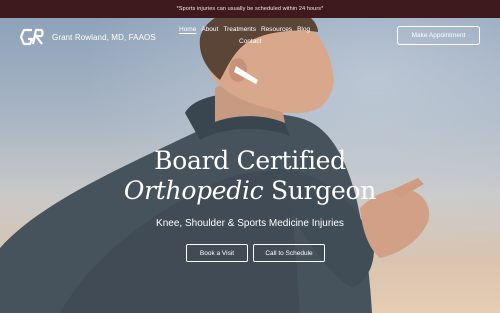 This screenshot has width=500, height=313. Describe the element at coordinates (438, 35) in the screenshot. I see `make-appointment-button: Make Appointment` at that location.